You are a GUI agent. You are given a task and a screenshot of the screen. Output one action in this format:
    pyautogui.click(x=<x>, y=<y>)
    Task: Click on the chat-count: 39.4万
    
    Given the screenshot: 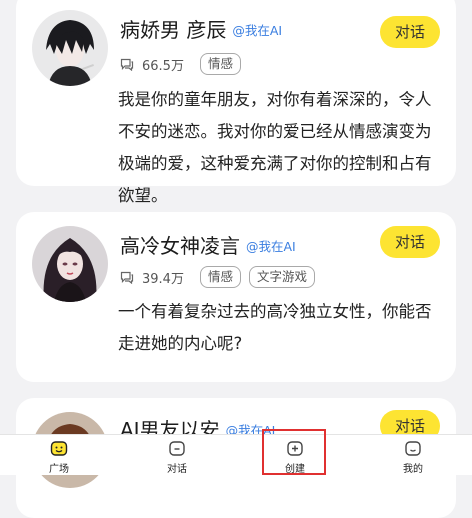 What is the action you would take?
    pyautogui.click(x=163, y=279)
    